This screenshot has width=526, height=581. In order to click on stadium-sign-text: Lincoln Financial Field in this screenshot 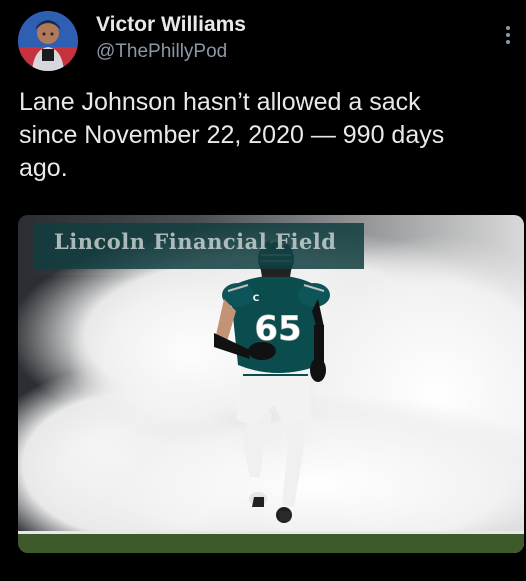, I will do `click(195, 241)`.